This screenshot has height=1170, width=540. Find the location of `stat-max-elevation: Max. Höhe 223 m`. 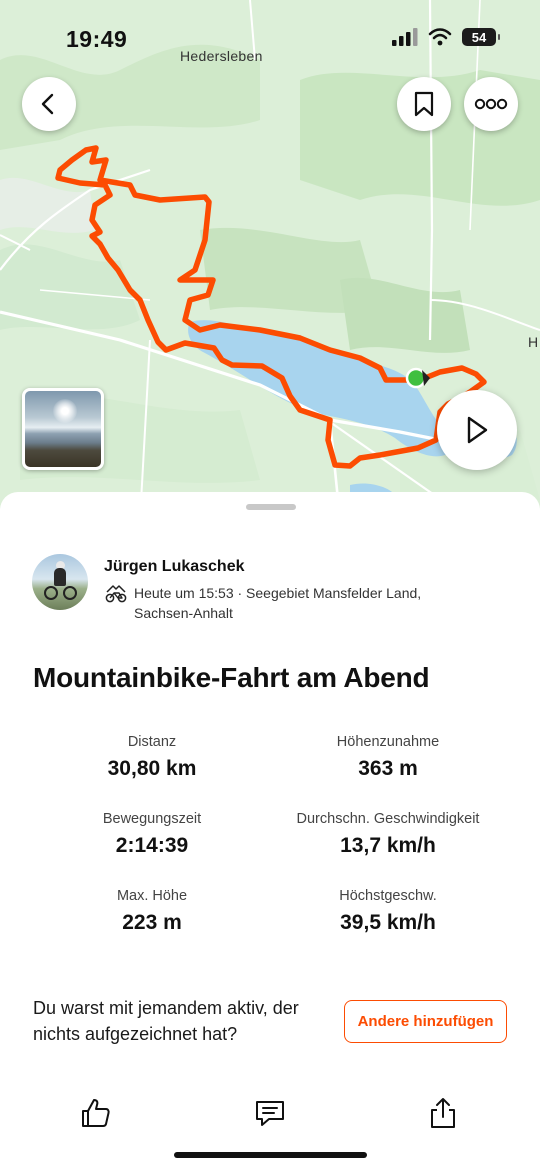

stat-max-elevation: Max. Höhe 223 m is located at coordinates (152, 911).